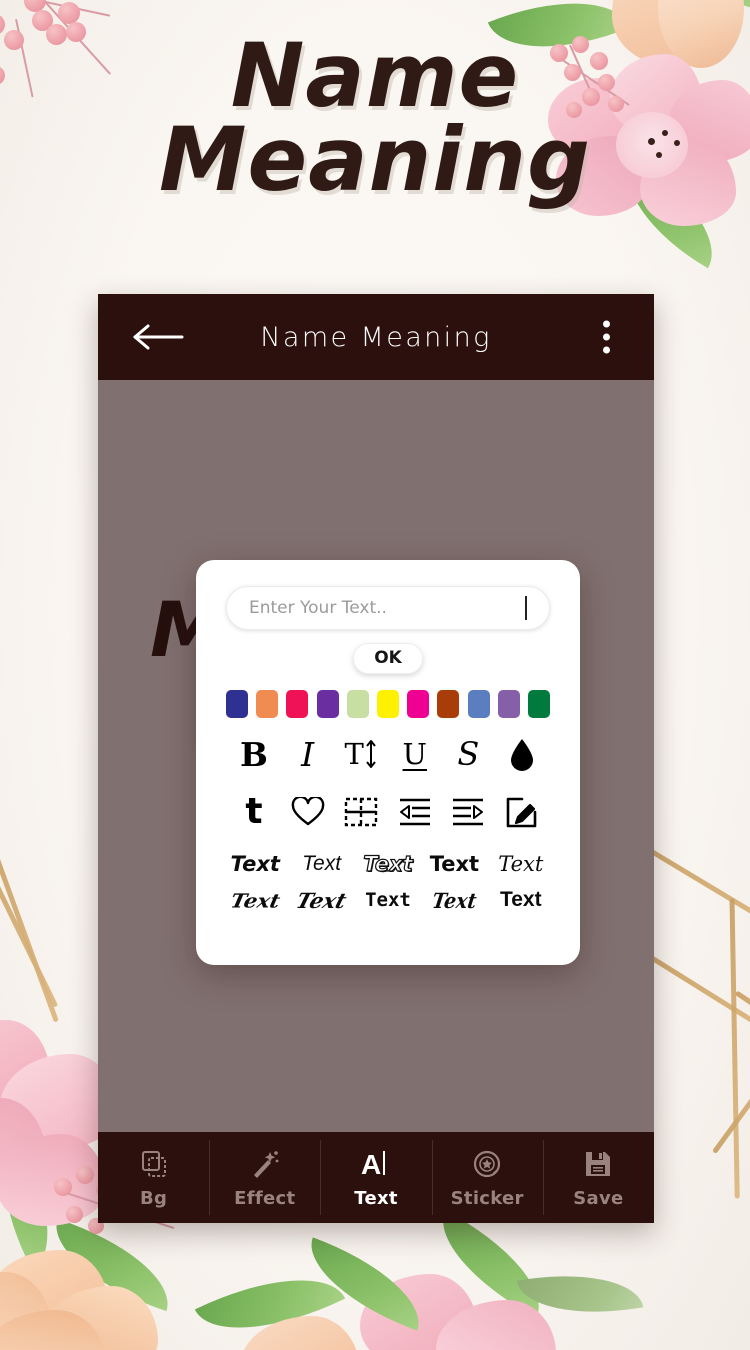 This screenshot has width=750, height=1350. Describe the element at coordinates (415, 812) in the screenshot. I see `indent-decrease-icon` at that location.